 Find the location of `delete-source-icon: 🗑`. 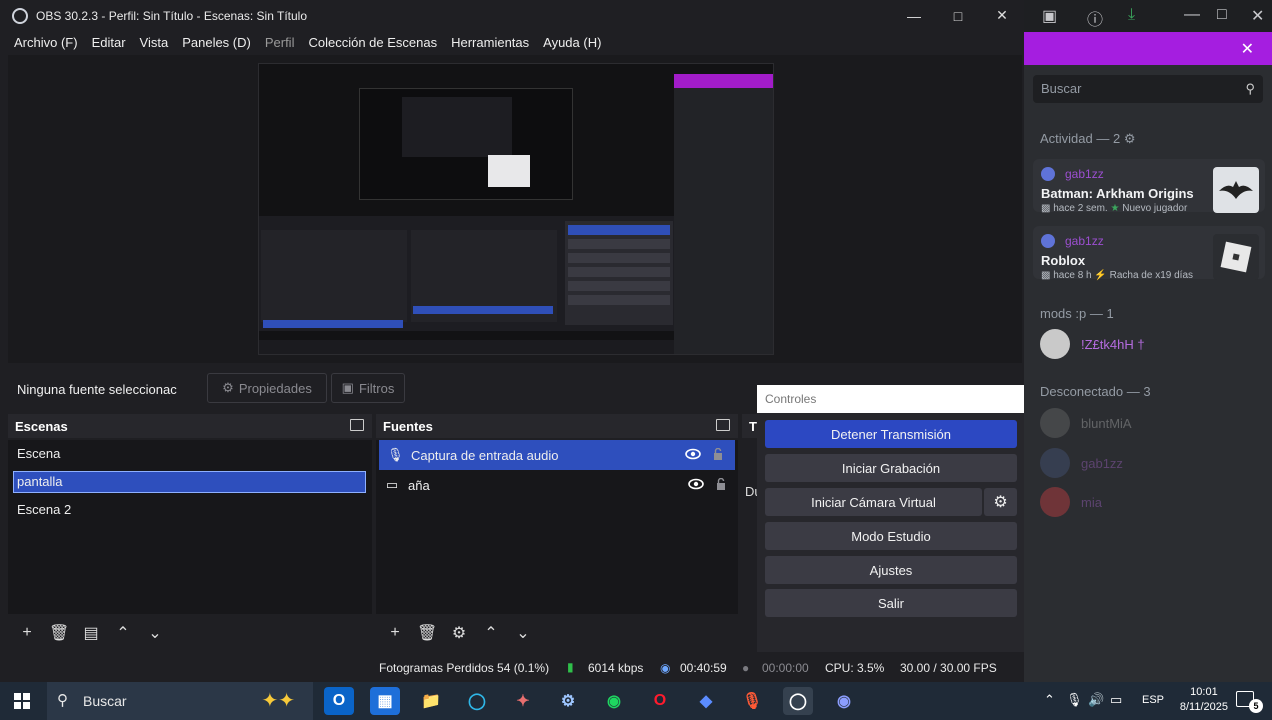

delete-source-icon: 🗑 is located at coordinates (427, 633).